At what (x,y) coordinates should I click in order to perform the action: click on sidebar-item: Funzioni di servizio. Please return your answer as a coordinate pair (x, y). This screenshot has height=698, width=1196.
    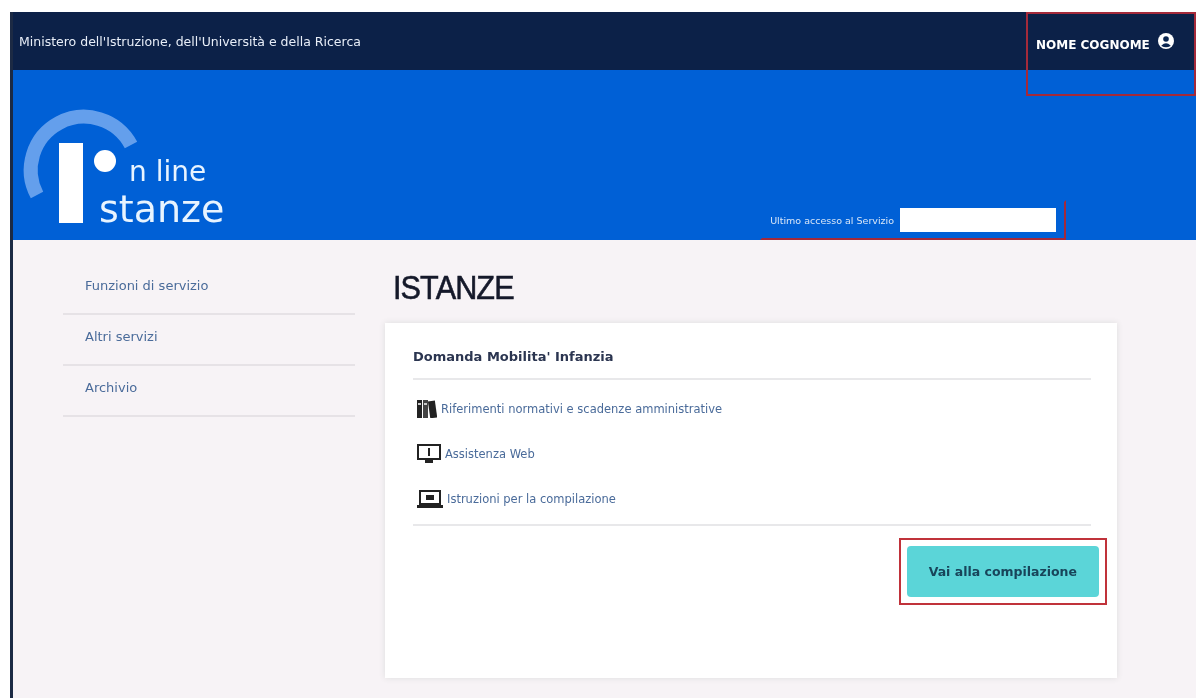
    Looking at the image, I should click on (209, 292).